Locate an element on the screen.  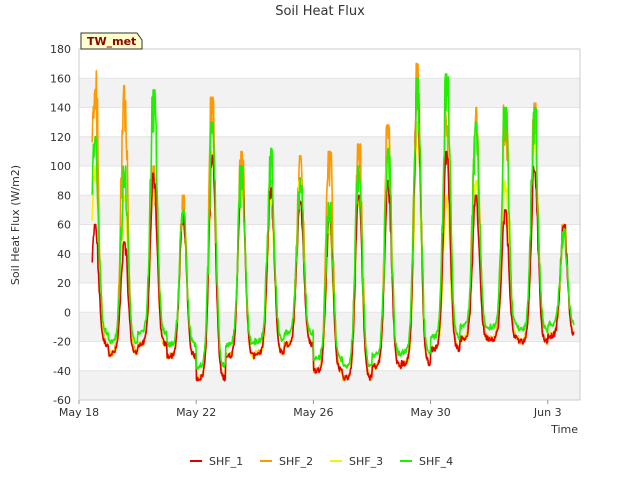
y-tick-label: 120 is located at coordinates (60, 137).